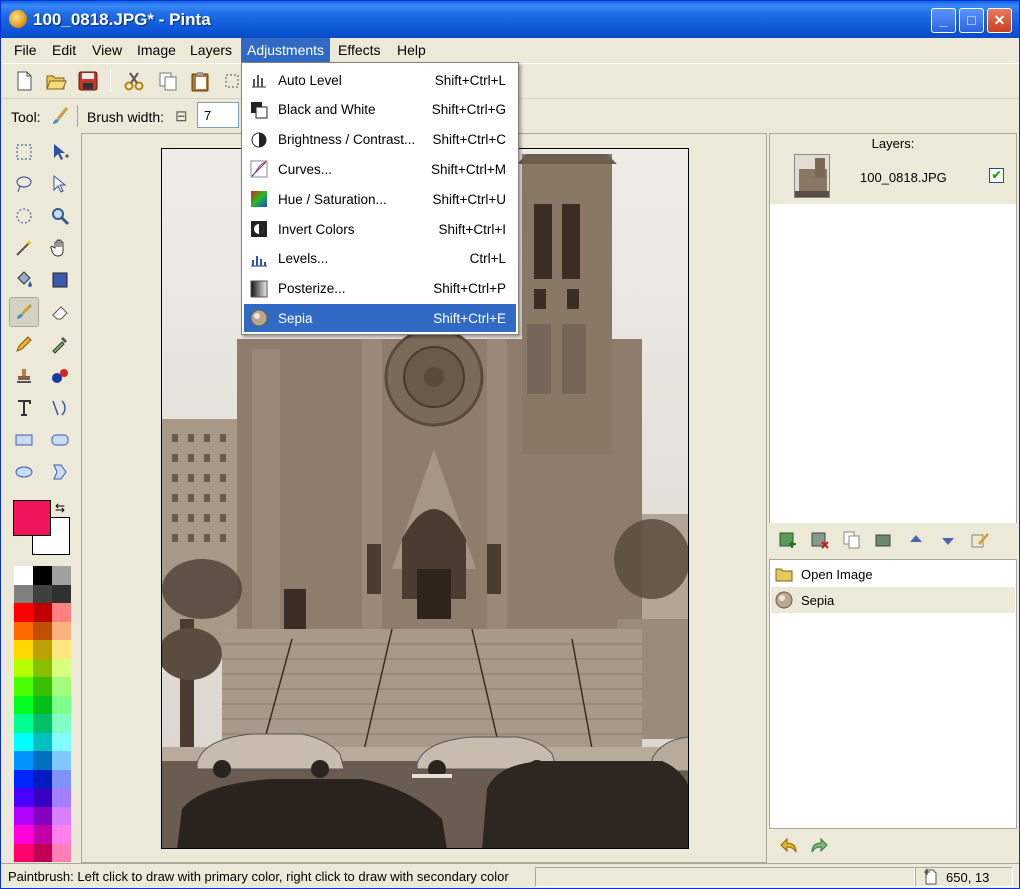  What do you see at coordinates (820, 540) in the screenshot?
I see `delete-layer-icon` at bounding box center [820, 540].